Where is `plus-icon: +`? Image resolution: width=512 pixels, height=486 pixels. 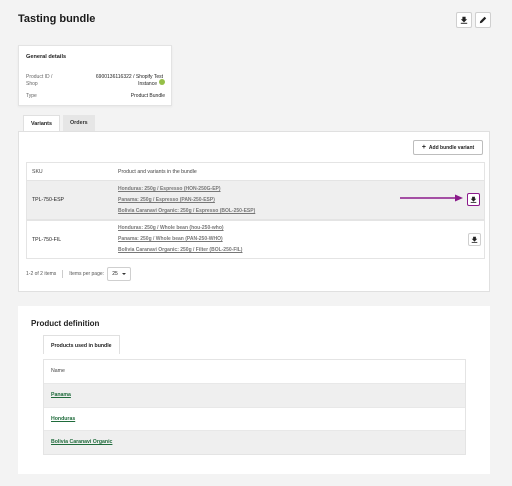 plus-icon: + is located at coordinates (423, 147).